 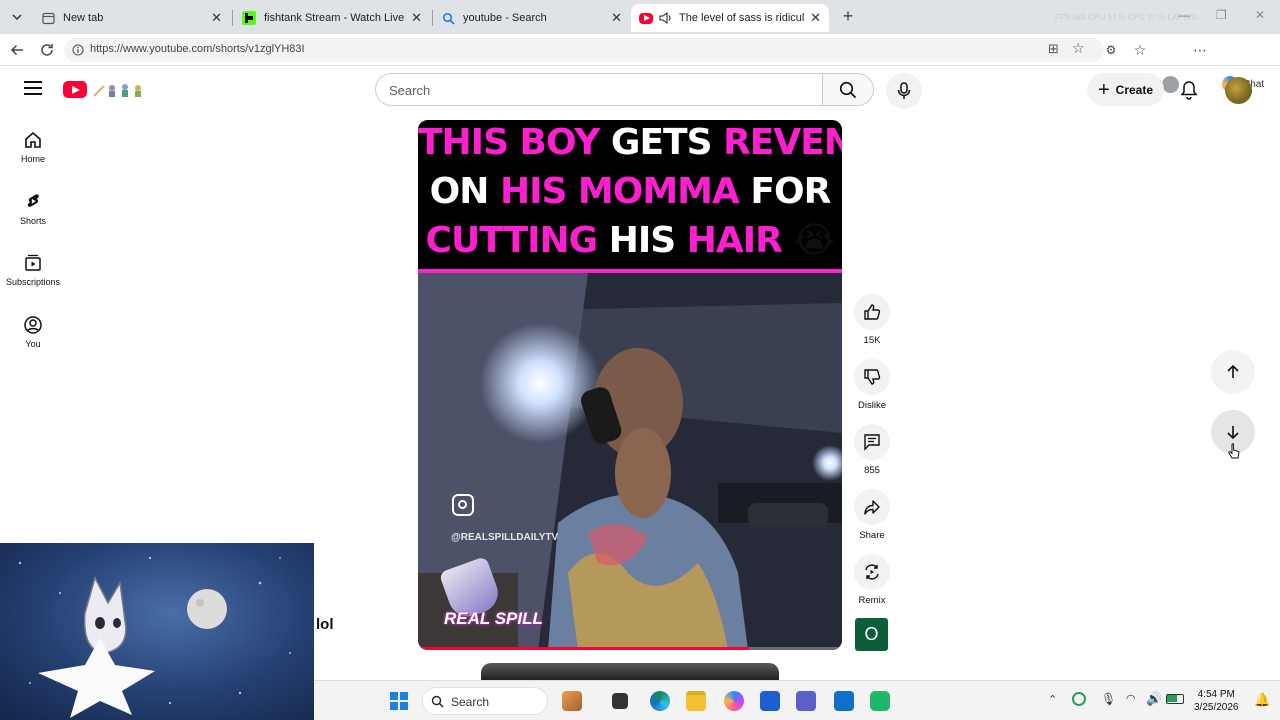 I want to click on thumbs-down-icon, so click(x=872, y=377).